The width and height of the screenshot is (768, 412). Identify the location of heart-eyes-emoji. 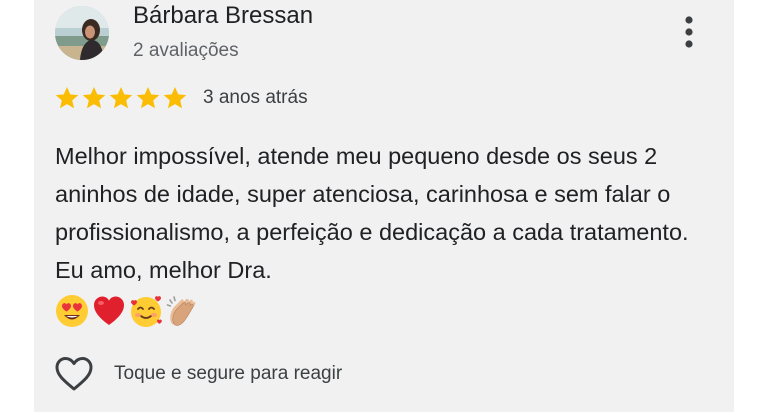
(72, 311).